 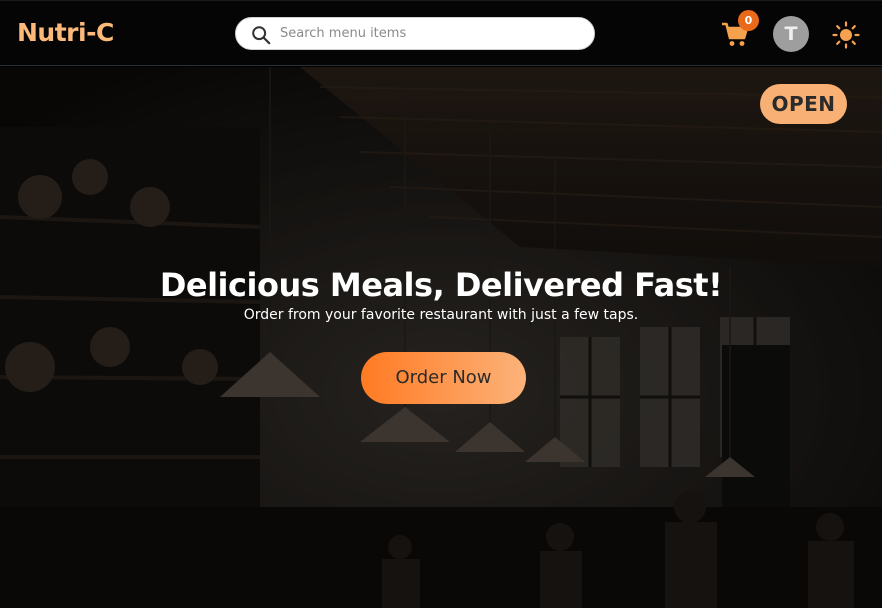 What do you see at coordinates (748, 20) in the screenshot?
I see `cart-count-badge: 0` at bounding box center [748, 20].